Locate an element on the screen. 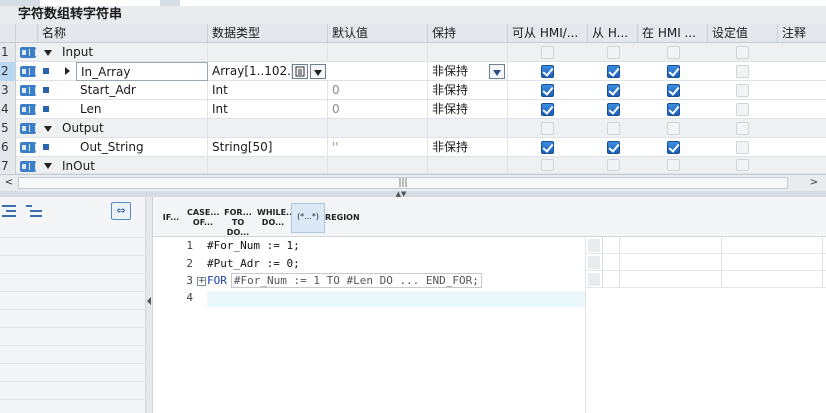 The image size is (826, 413). param-name: Output is located at coordinates (133, 128).